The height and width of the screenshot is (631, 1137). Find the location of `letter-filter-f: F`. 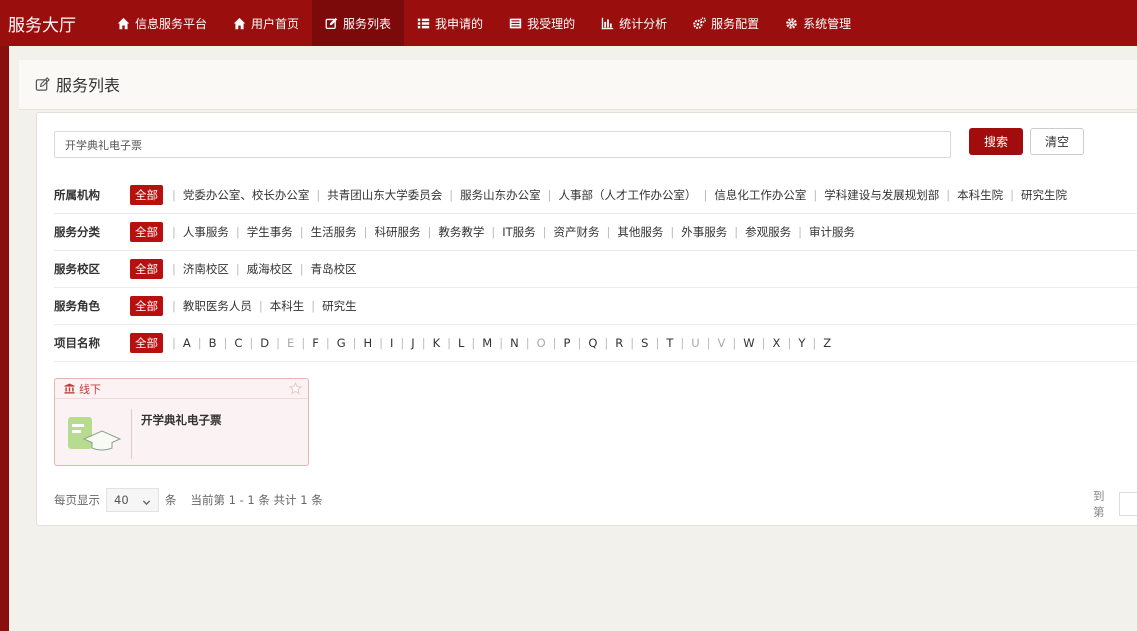

letter-filter-f: F is located at coordinates (306, 343).